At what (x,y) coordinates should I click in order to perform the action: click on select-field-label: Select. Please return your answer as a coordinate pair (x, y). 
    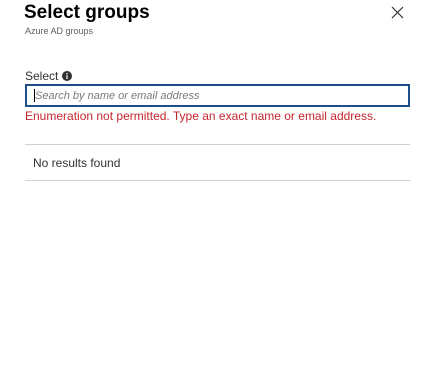
    Looking at the image, I should click on (42, 76).